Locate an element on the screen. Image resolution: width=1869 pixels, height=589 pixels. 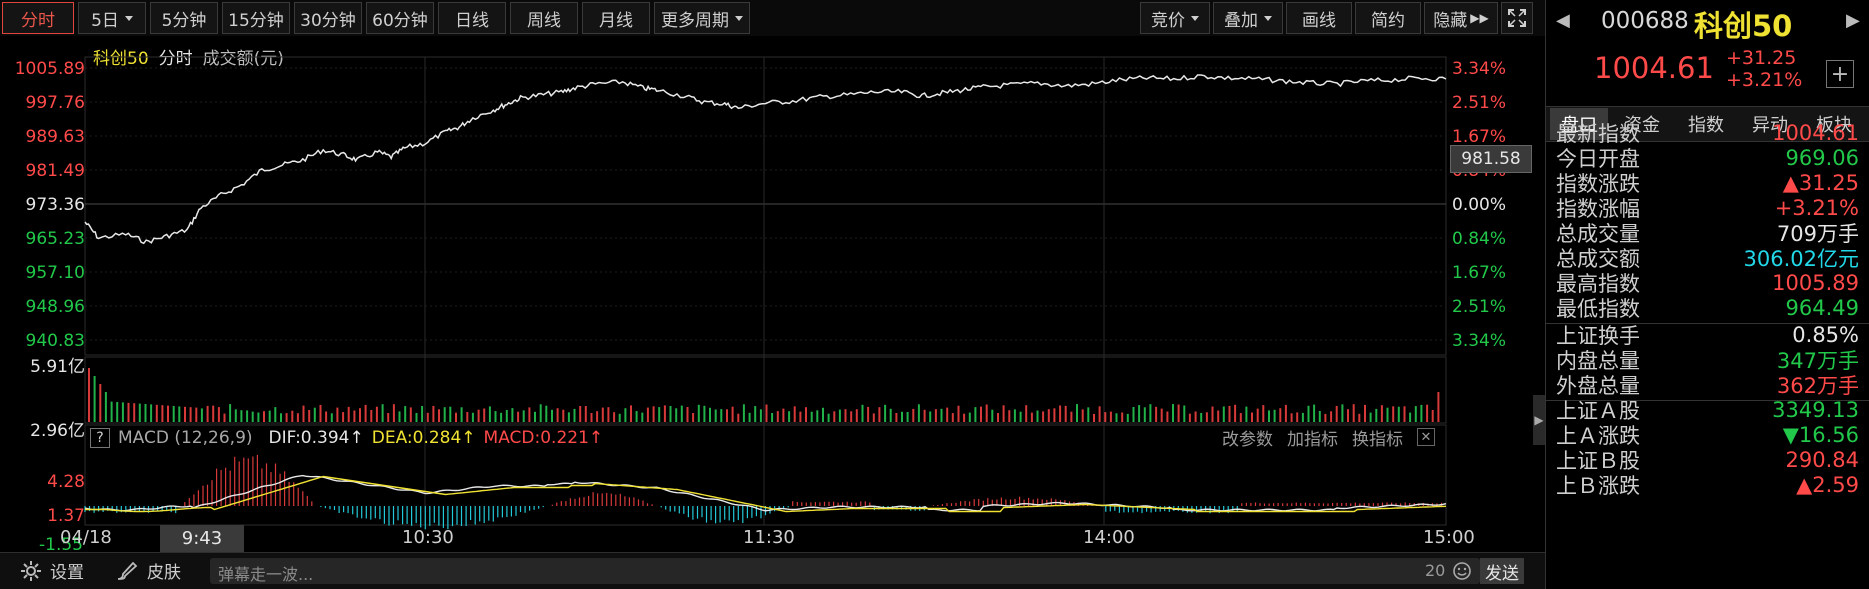
chevron-right-icon: ▶ is located at coordinates (1853, 20).